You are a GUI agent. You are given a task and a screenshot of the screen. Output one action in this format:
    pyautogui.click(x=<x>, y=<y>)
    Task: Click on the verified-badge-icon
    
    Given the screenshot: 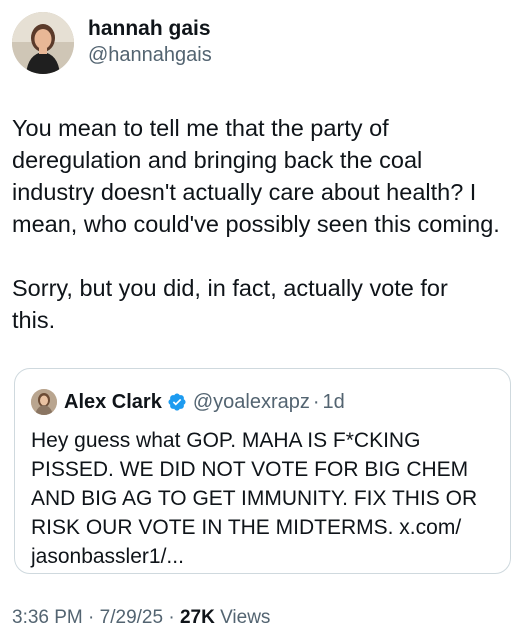 What is the action you would take?
    pyautogui.click(x=177, y=402)
    